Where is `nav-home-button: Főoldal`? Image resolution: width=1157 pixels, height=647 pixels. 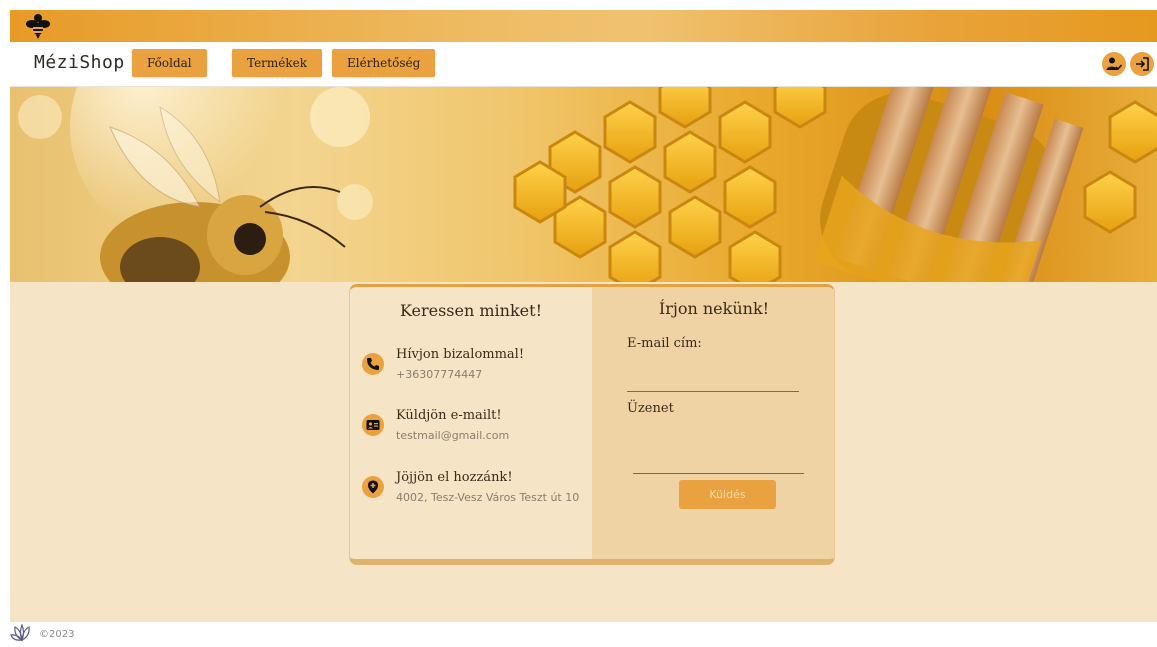
nav-home-button: Főoldal is located at coordinates (169, 63).